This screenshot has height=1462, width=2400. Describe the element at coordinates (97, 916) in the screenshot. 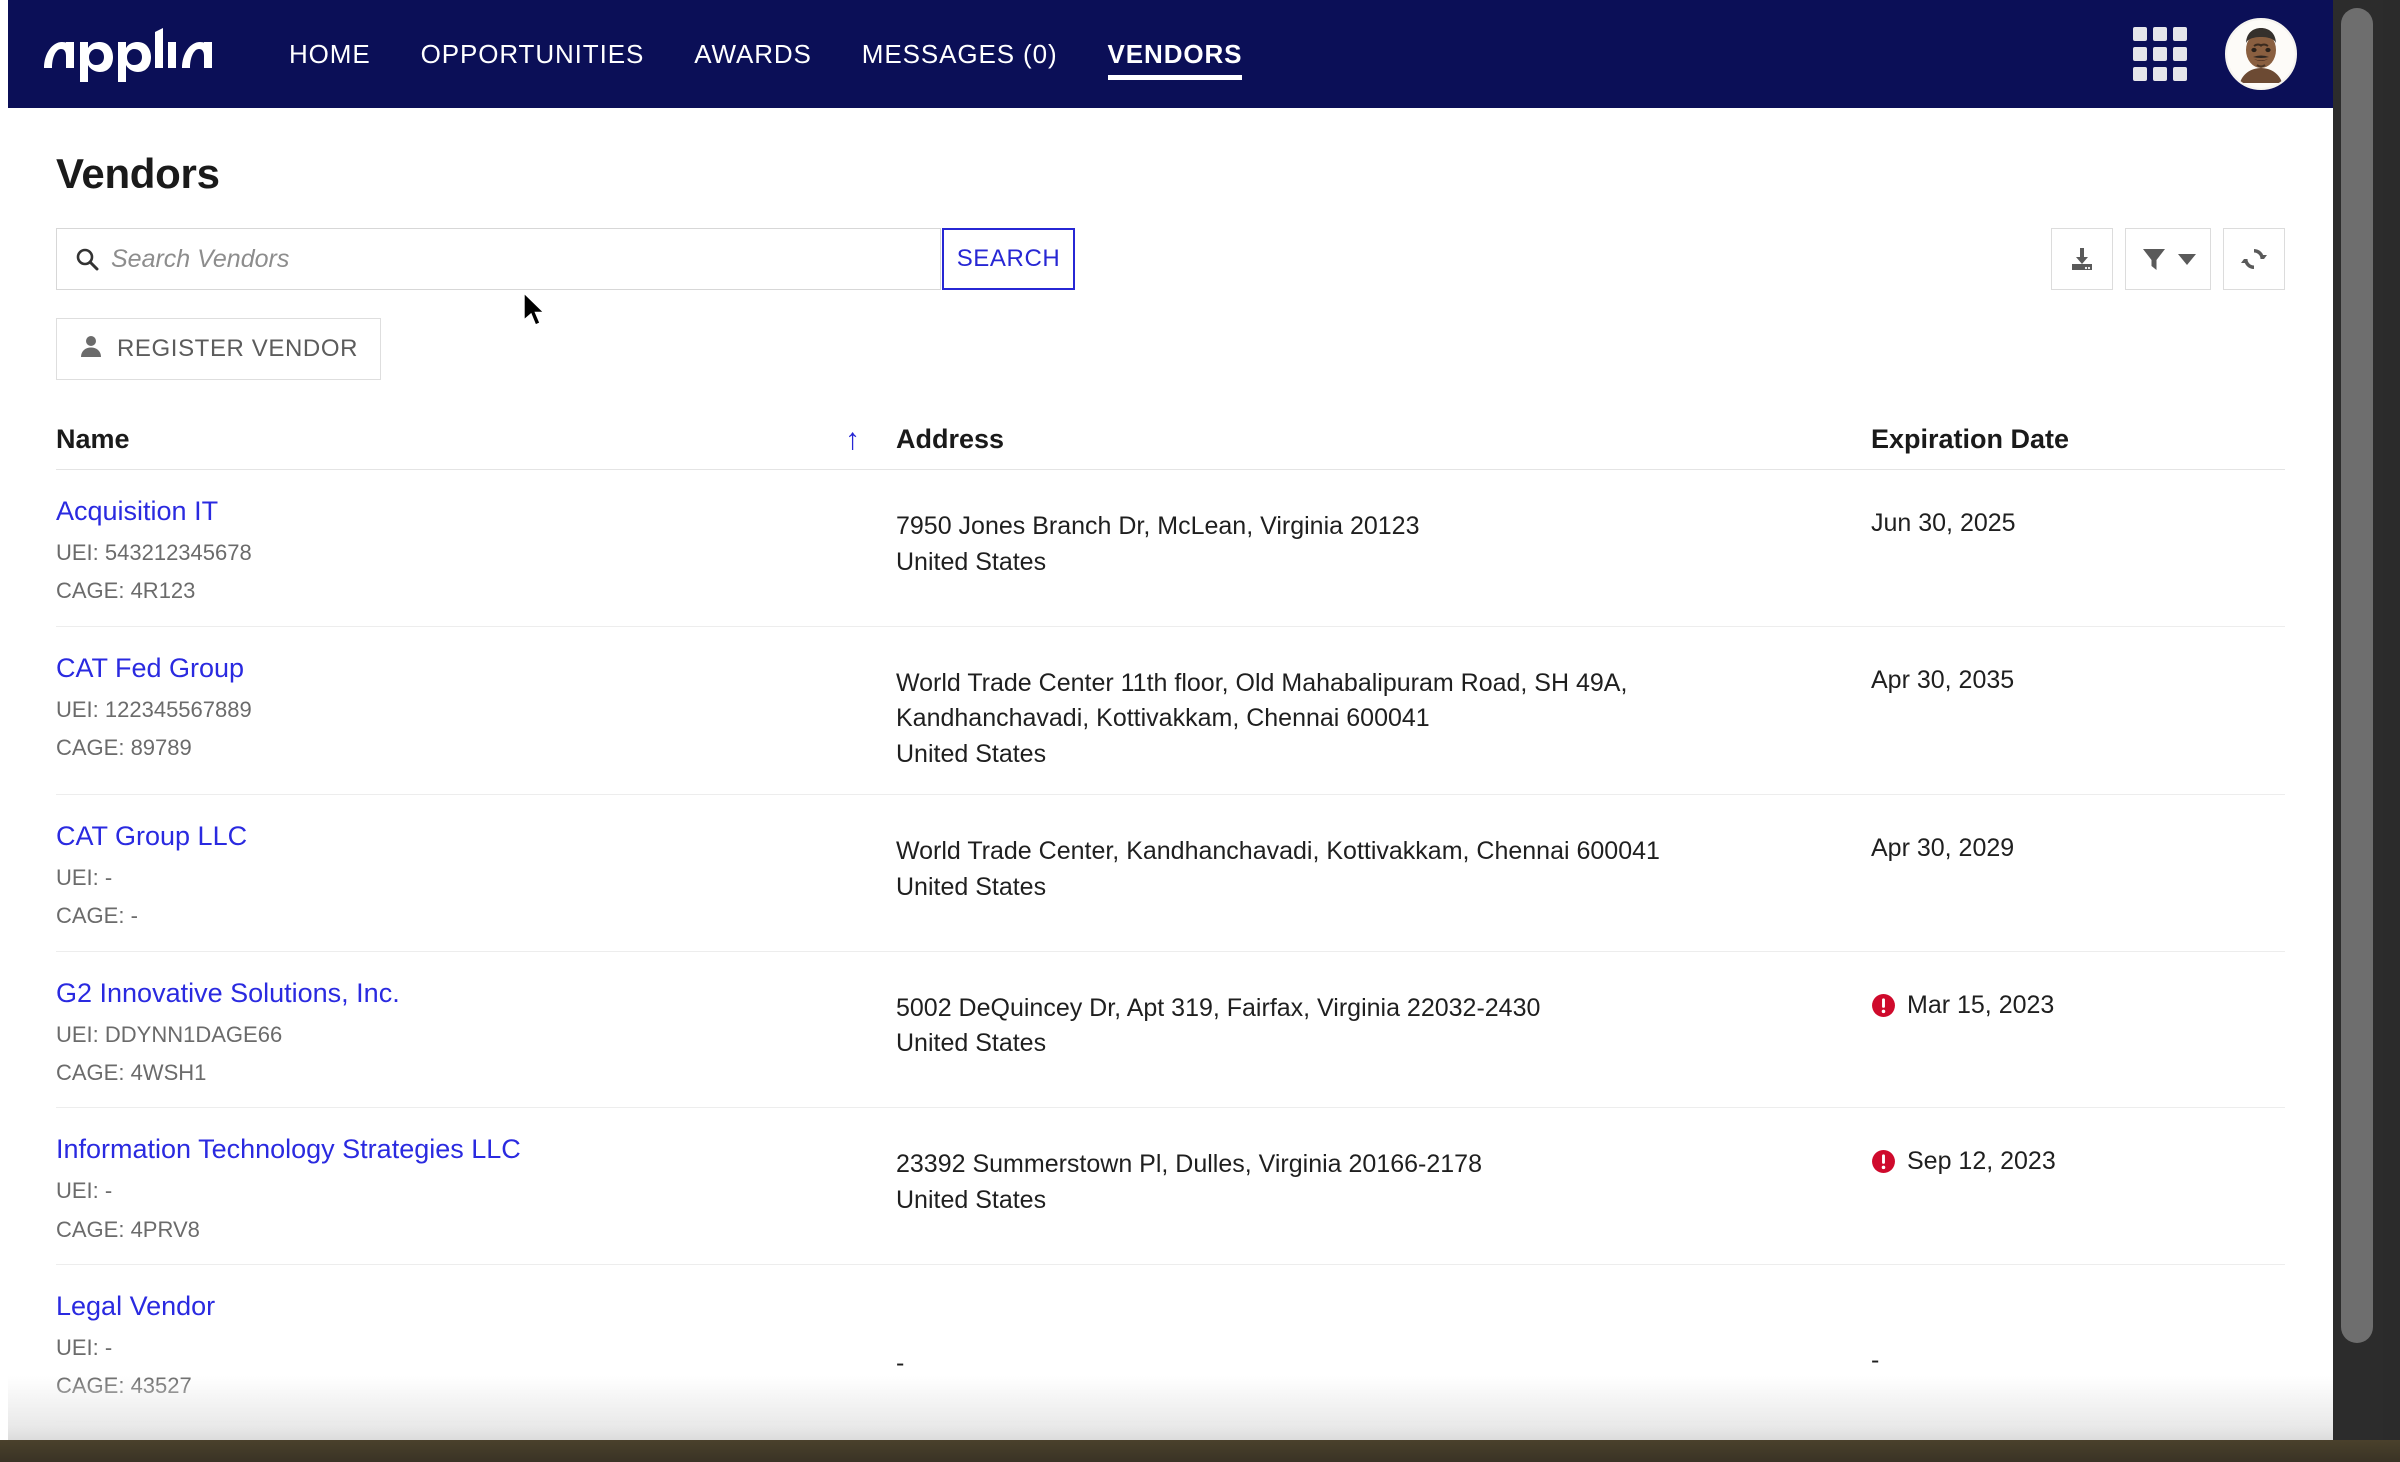

I see `vendor-cage: CAGE: -` at that location.